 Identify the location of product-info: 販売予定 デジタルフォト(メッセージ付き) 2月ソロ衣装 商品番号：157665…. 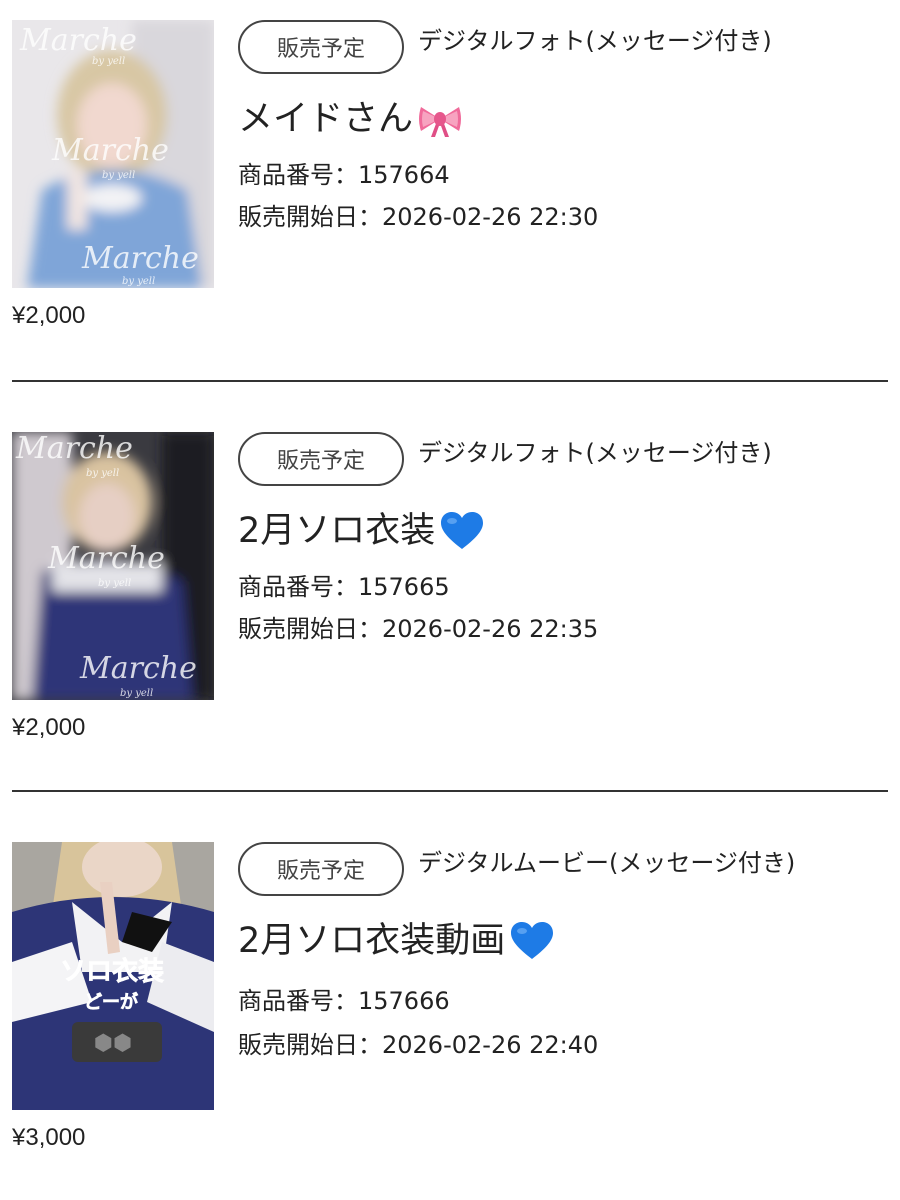
(558, 537).